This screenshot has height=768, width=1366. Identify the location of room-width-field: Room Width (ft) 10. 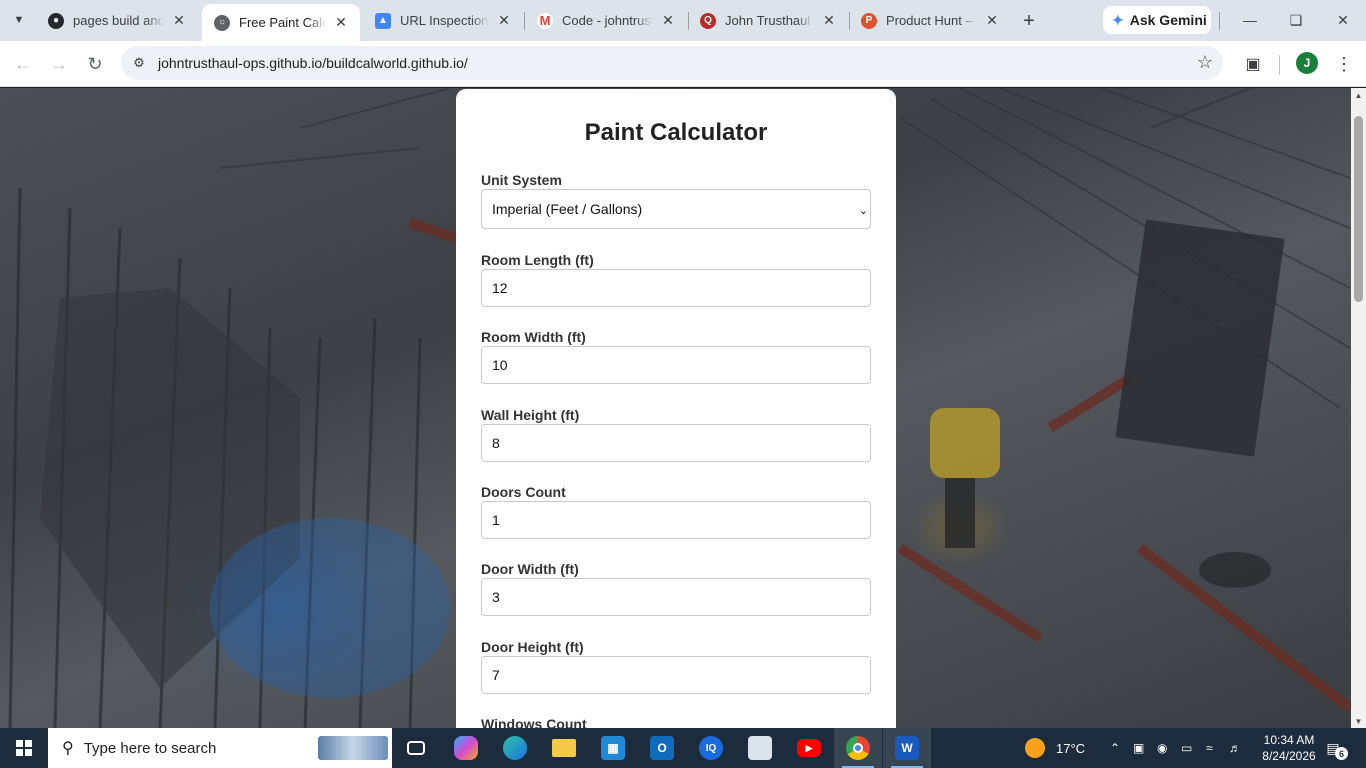
(676, 356).